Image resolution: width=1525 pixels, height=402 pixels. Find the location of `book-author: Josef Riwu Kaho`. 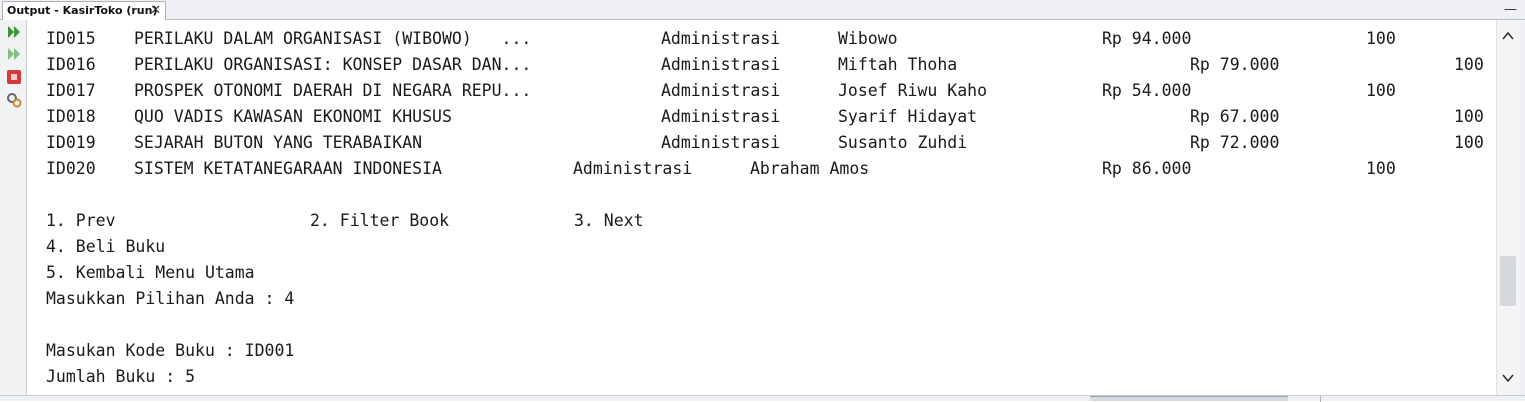

book-author: Josef Riwu Kaho is located at coordinates (913, 90).